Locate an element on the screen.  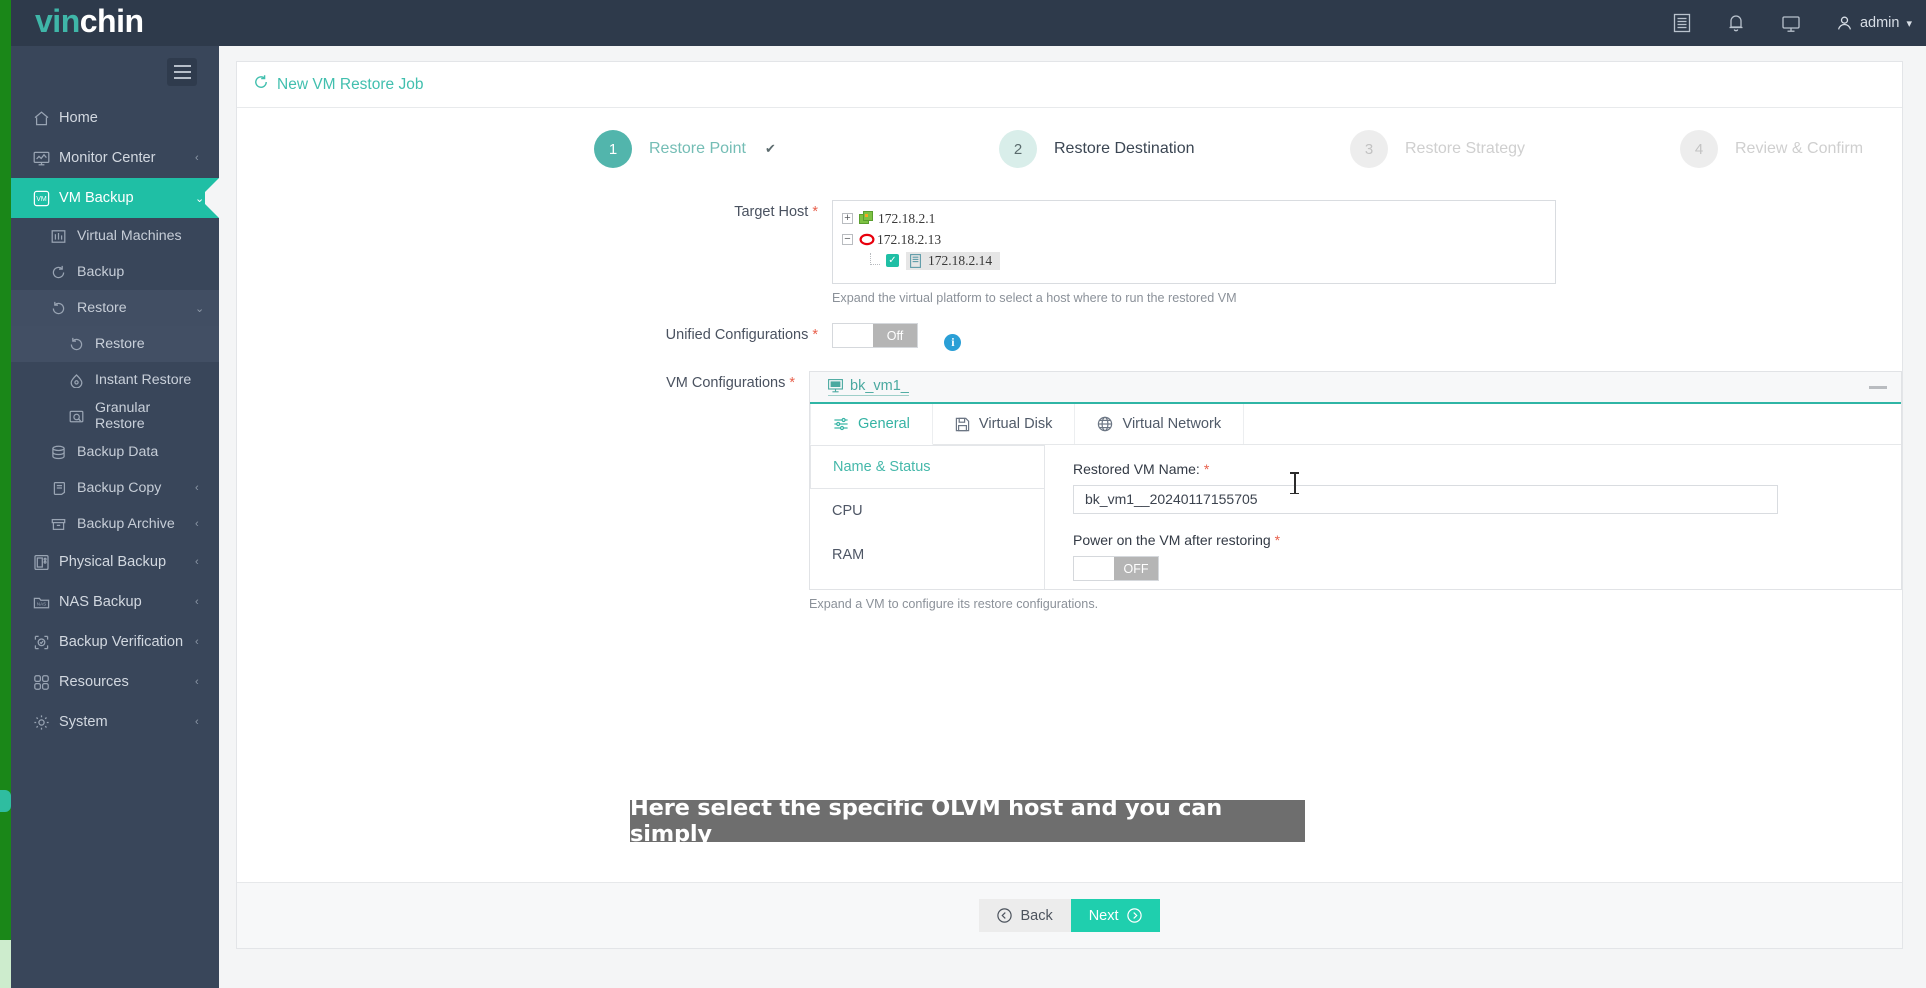
sidebar-item-label: Backup Archive is located at coordinates (126, 524).